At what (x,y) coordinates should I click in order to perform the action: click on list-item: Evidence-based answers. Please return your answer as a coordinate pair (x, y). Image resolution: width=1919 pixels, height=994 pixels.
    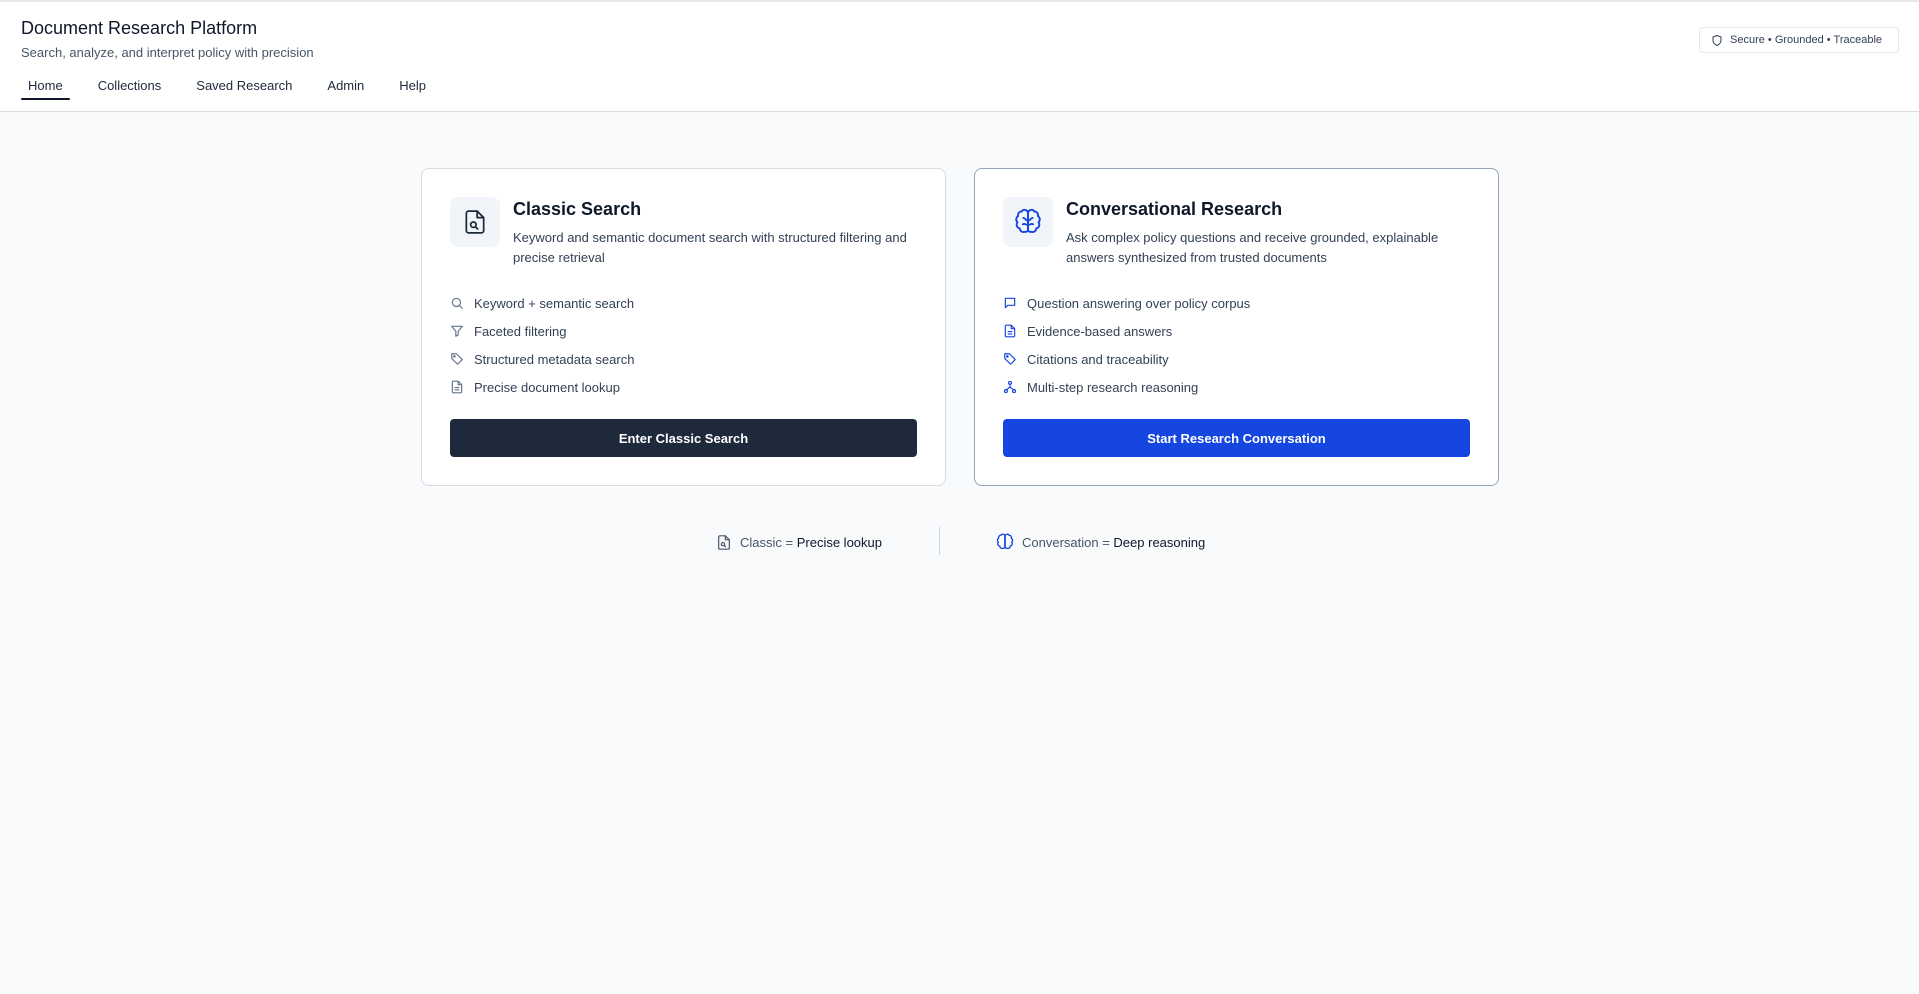
    Looking at the image, I should click on (1126, 331).